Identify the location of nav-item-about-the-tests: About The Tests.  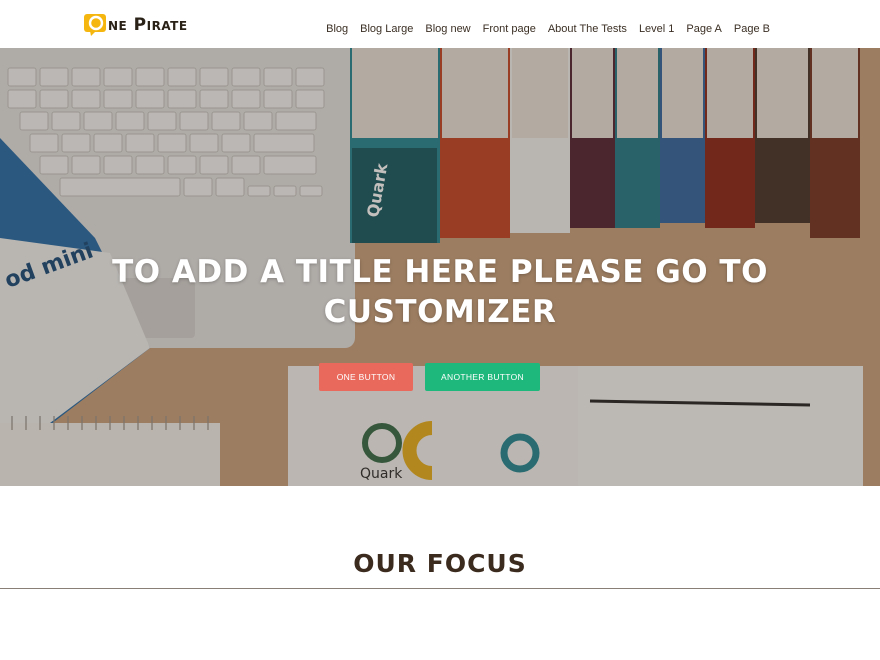
(587, 29).